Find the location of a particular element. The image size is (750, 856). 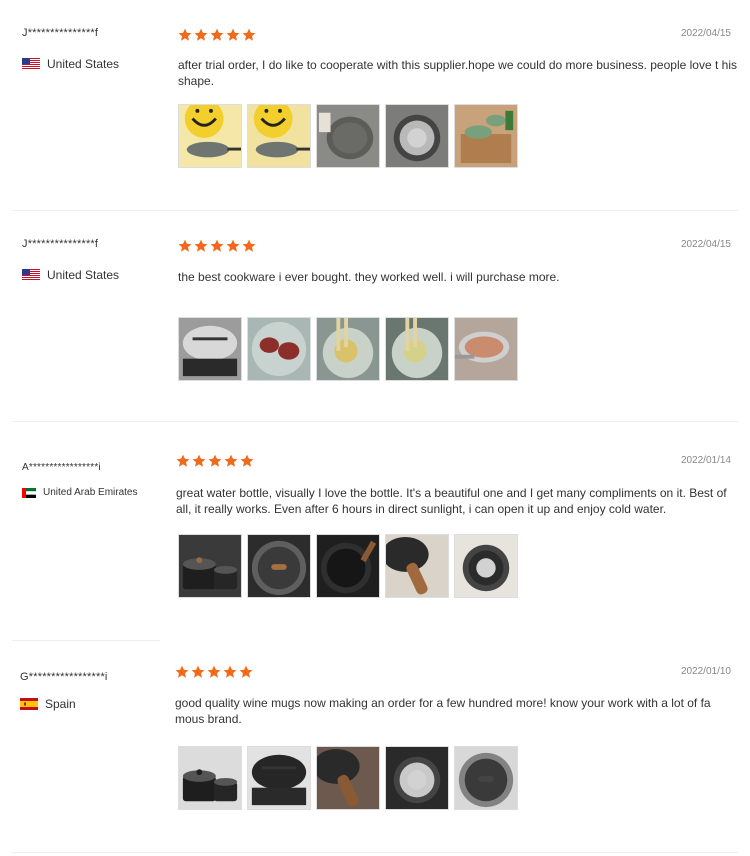

pan-photo is located at coordinates (348, 136).